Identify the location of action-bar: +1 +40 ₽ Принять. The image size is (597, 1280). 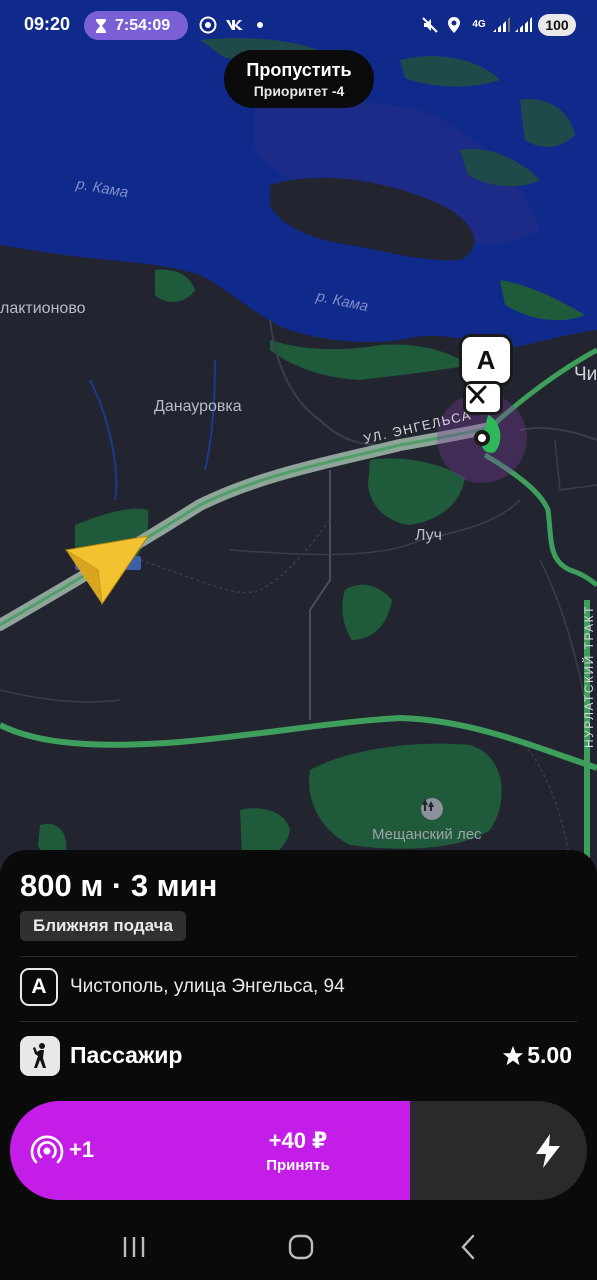
(298, 1150).